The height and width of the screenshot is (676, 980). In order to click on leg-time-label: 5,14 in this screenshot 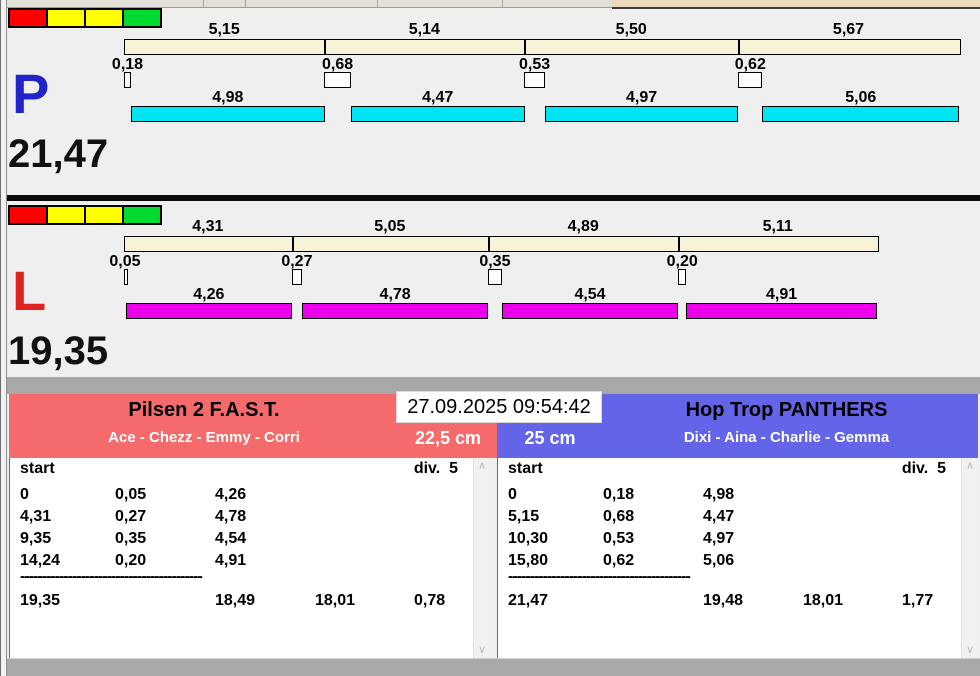, I will do `click(424, 29)`.